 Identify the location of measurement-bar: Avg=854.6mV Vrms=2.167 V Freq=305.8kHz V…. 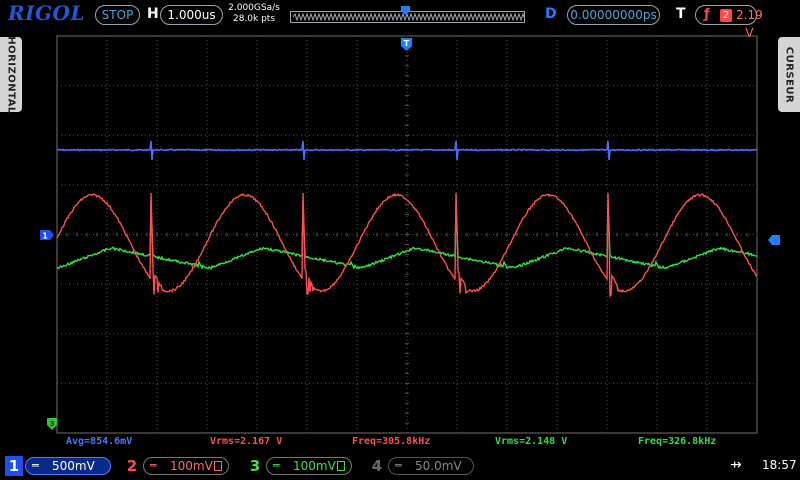
(410, 443).